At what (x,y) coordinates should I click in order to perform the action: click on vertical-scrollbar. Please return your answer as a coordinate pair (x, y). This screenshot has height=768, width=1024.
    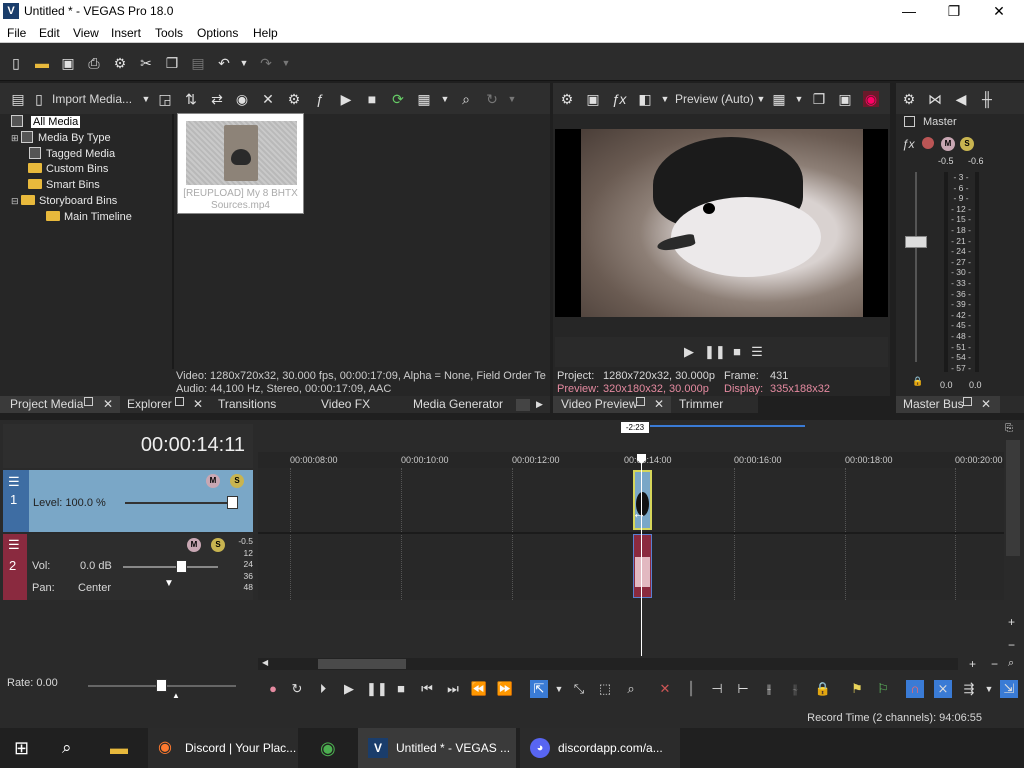
    Looking at the image, I should click on (1013, 498).